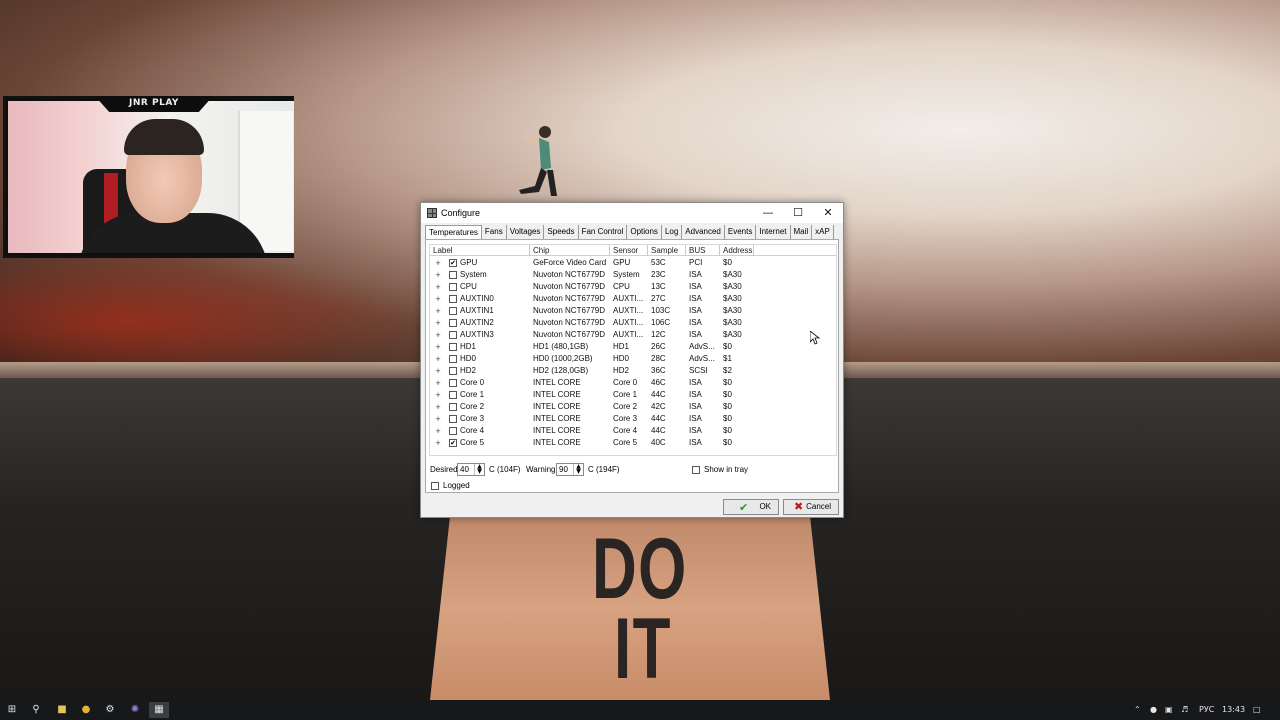  I want to click on tab-advanced: Advanced, so click(703, 232).